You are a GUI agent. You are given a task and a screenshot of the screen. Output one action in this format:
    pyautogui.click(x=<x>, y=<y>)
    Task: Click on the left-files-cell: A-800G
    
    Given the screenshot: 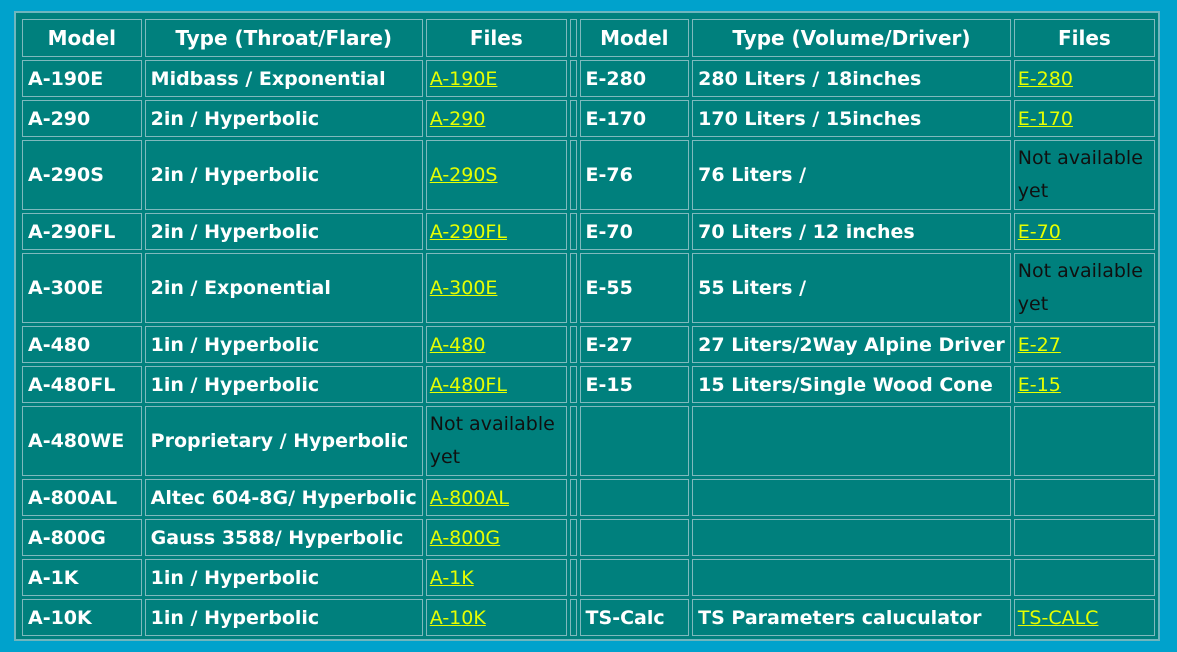 What is the action you would take?
    pyautogui.click(x=496, y=537)
    